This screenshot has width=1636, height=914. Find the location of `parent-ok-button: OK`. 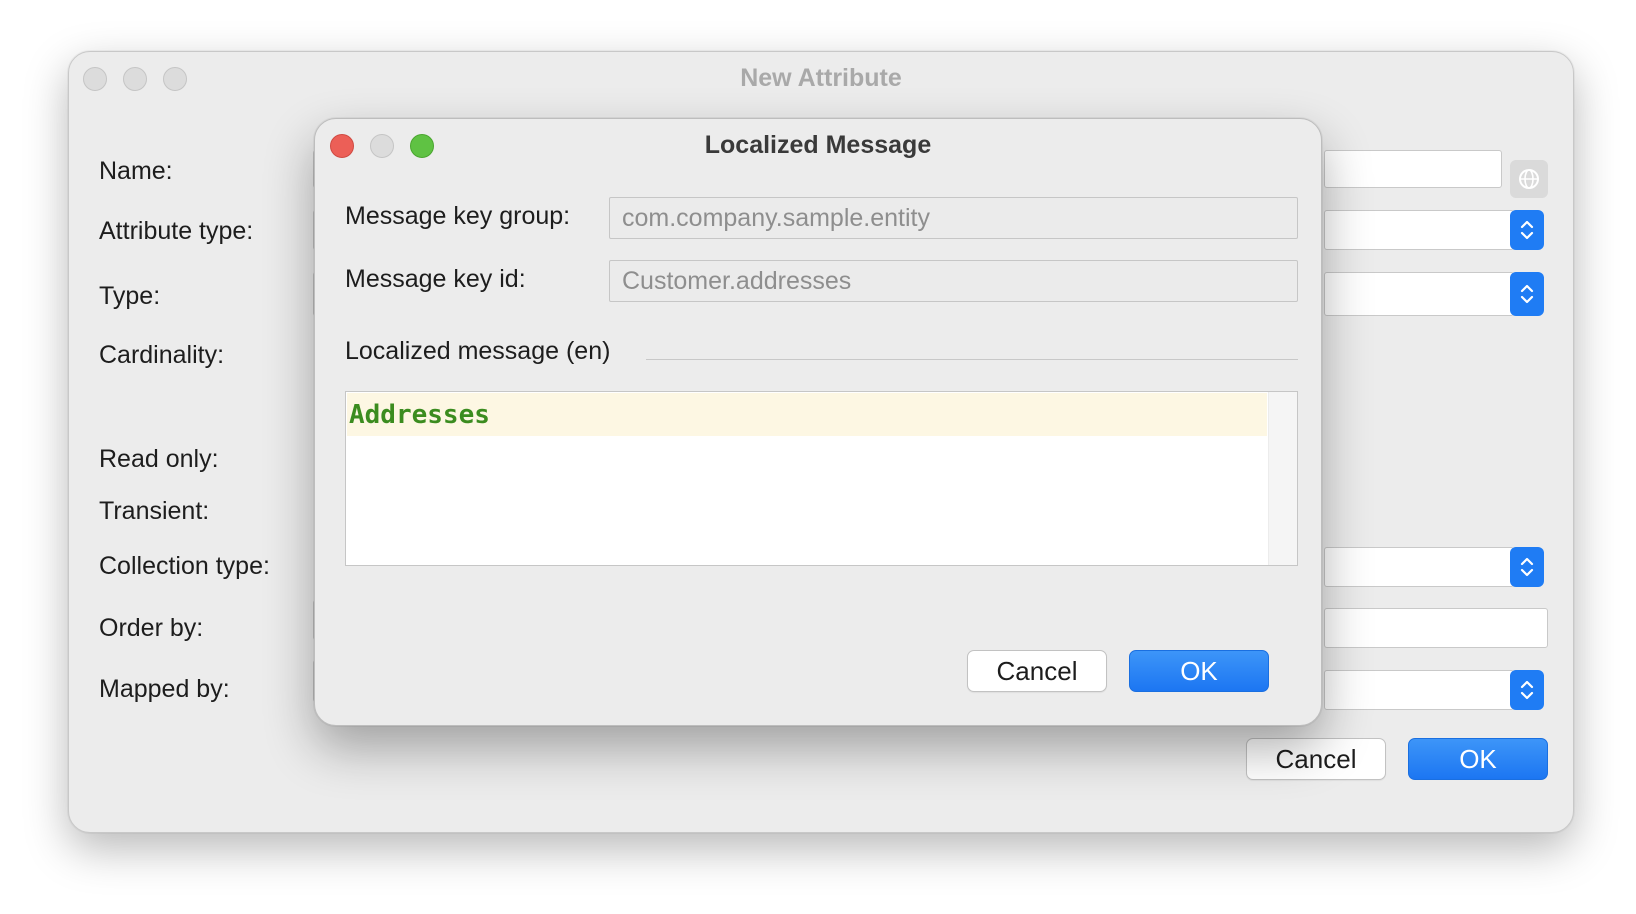

parent-ok-button: OK is located at coordinates (1478, 759).